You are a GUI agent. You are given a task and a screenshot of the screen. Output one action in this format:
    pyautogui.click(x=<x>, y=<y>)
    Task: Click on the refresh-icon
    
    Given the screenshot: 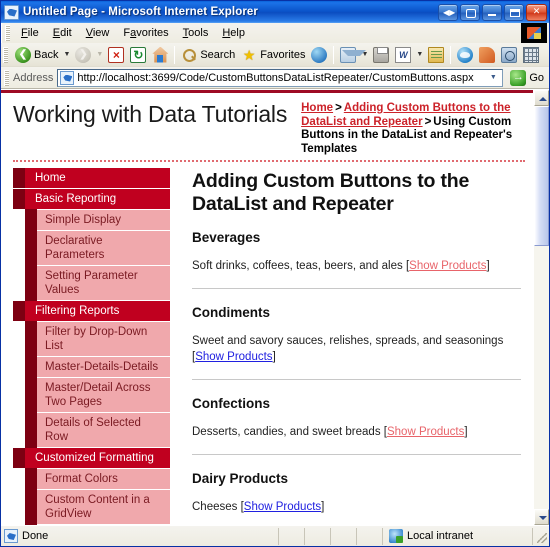 What is the action you would take?
    pyautogui.click(x=138, y=54)
    